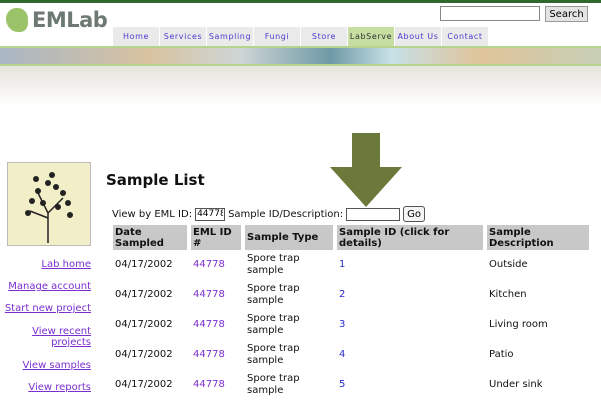 Image resolution: width=601 pixels, height=404 pixels. Describe the element at coordinates (300, 56) in the screenshot. I see `banner-image` at that location.